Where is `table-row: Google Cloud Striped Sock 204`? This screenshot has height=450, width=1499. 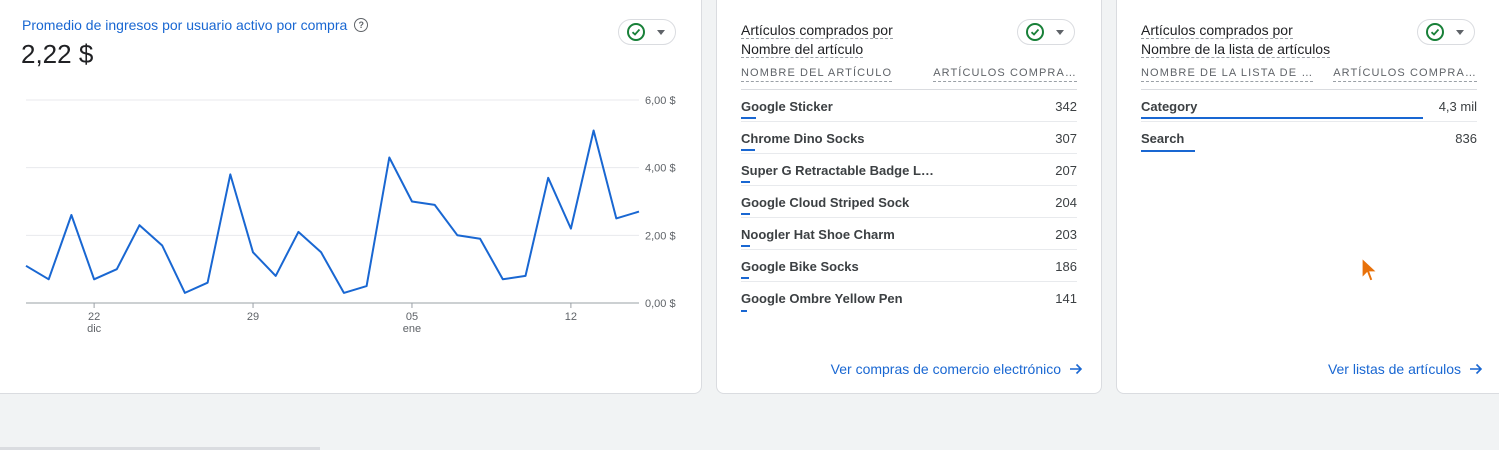 table-row: Google Cloud Striped Sock 204 is located at coordinates (909, 202).